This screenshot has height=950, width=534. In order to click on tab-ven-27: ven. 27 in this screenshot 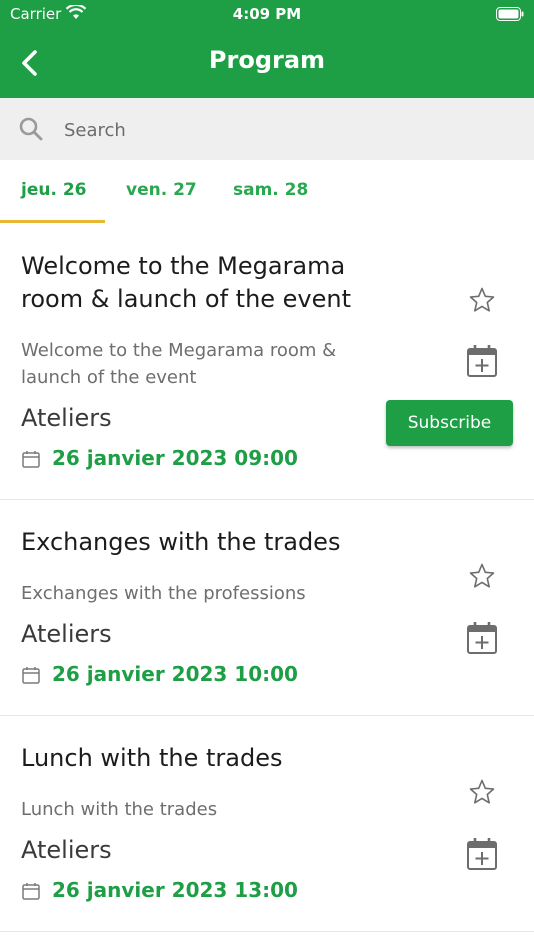, I will do `click(161, 190)`.